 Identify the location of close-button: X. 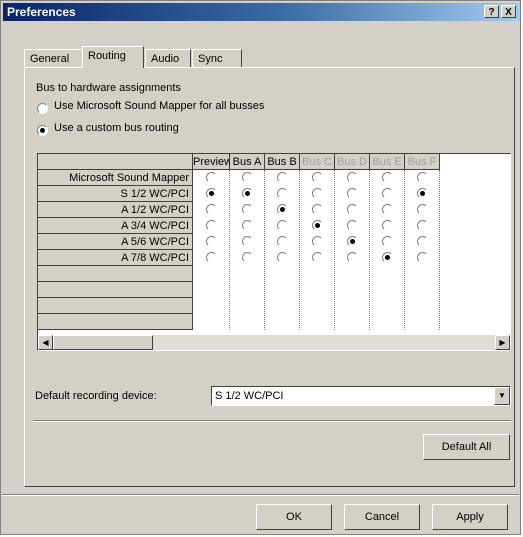
(508, 11).